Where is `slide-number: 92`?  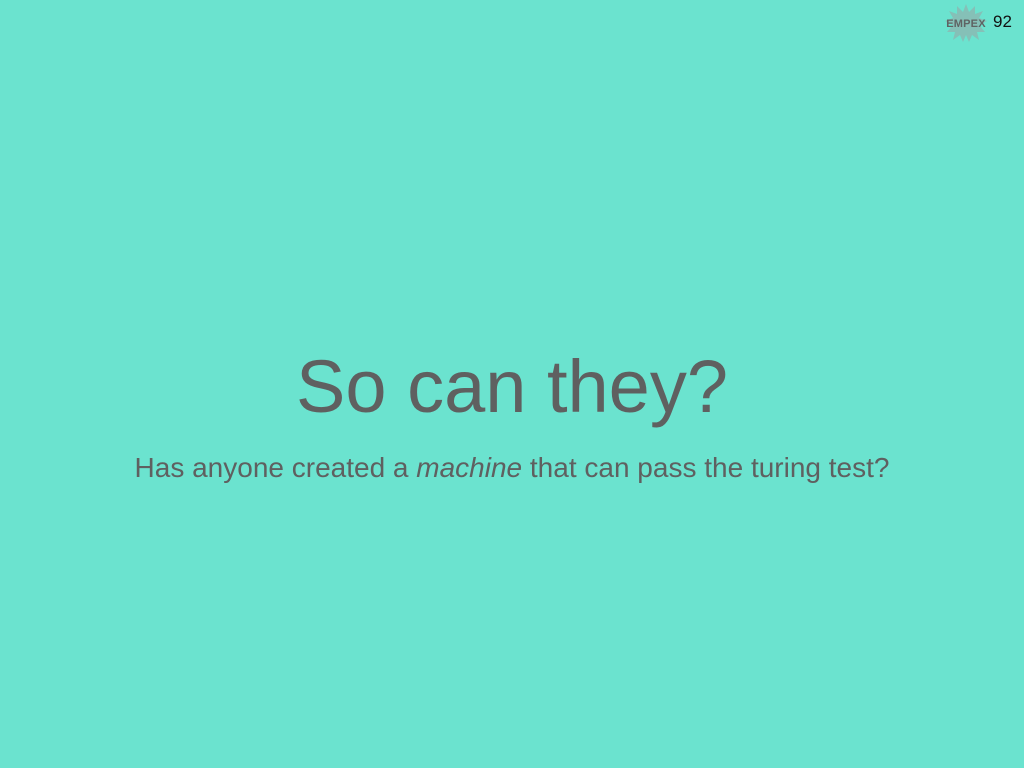 slide-number: 92 is located at coordinates (1002, 21).